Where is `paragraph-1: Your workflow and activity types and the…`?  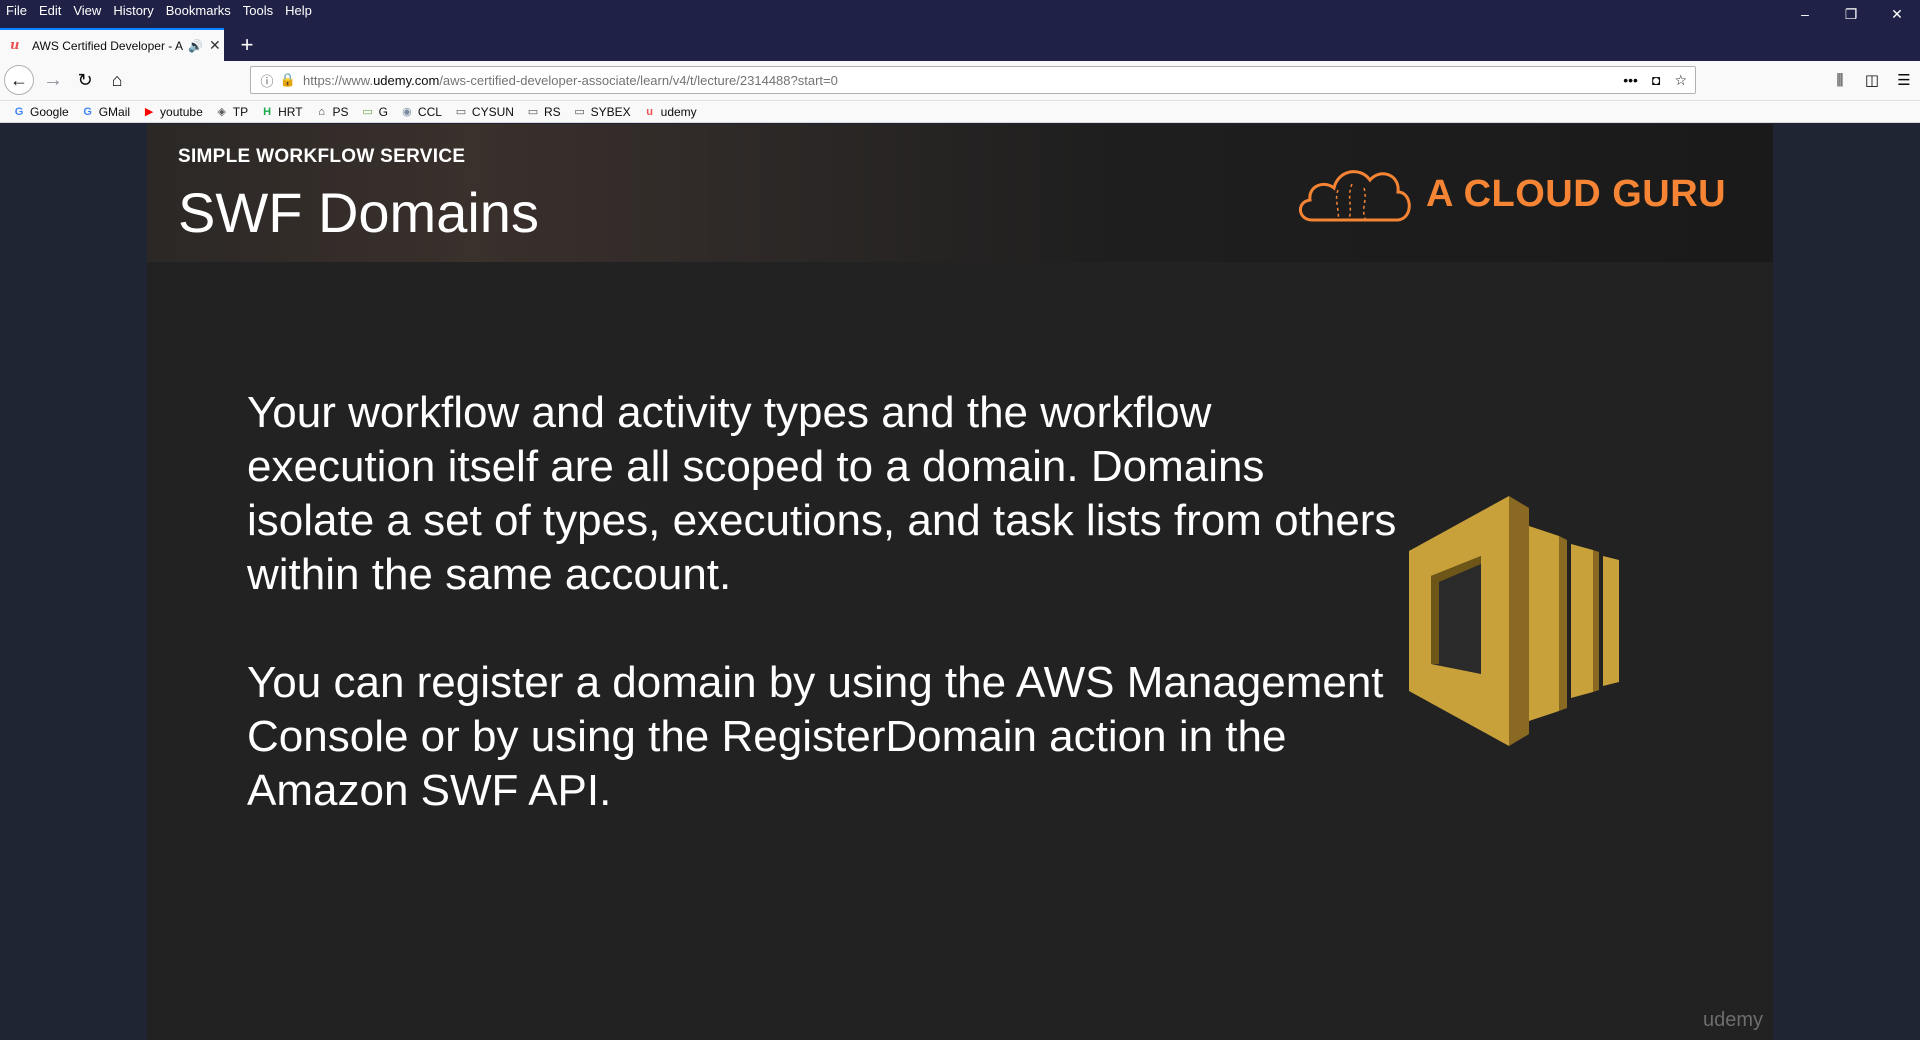
paragraph-1: Your workflow and activity types and the… is located at coordinates (822, 493).